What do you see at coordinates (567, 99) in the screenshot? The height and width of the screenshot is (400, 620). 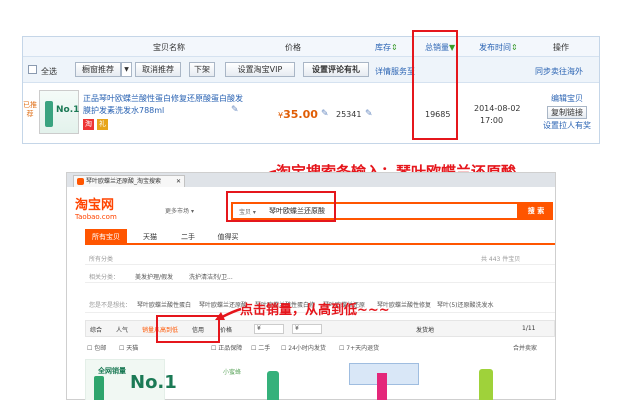 I see `edit-item-link: 编辑宝贝` at bounding box center [567, 99].